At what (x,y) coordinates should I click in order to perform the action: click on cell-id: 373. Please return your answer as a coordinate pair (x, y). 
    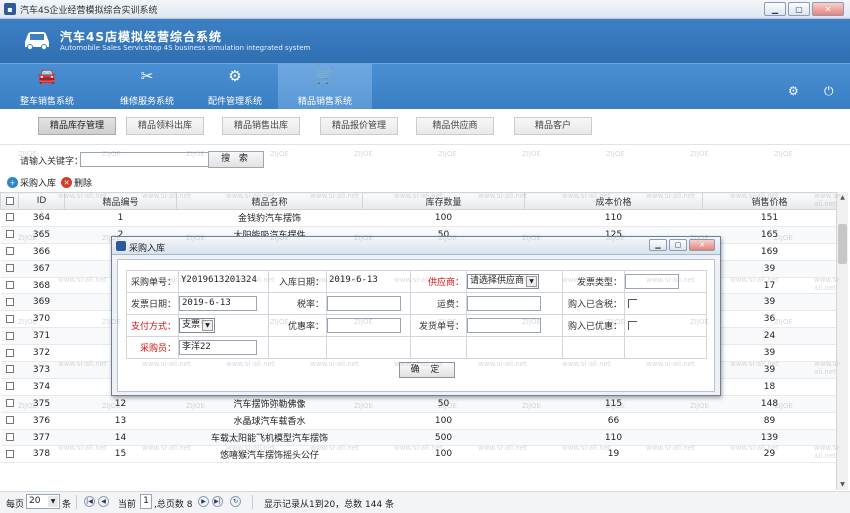
    Looking at the image, I should click on (41, 370).